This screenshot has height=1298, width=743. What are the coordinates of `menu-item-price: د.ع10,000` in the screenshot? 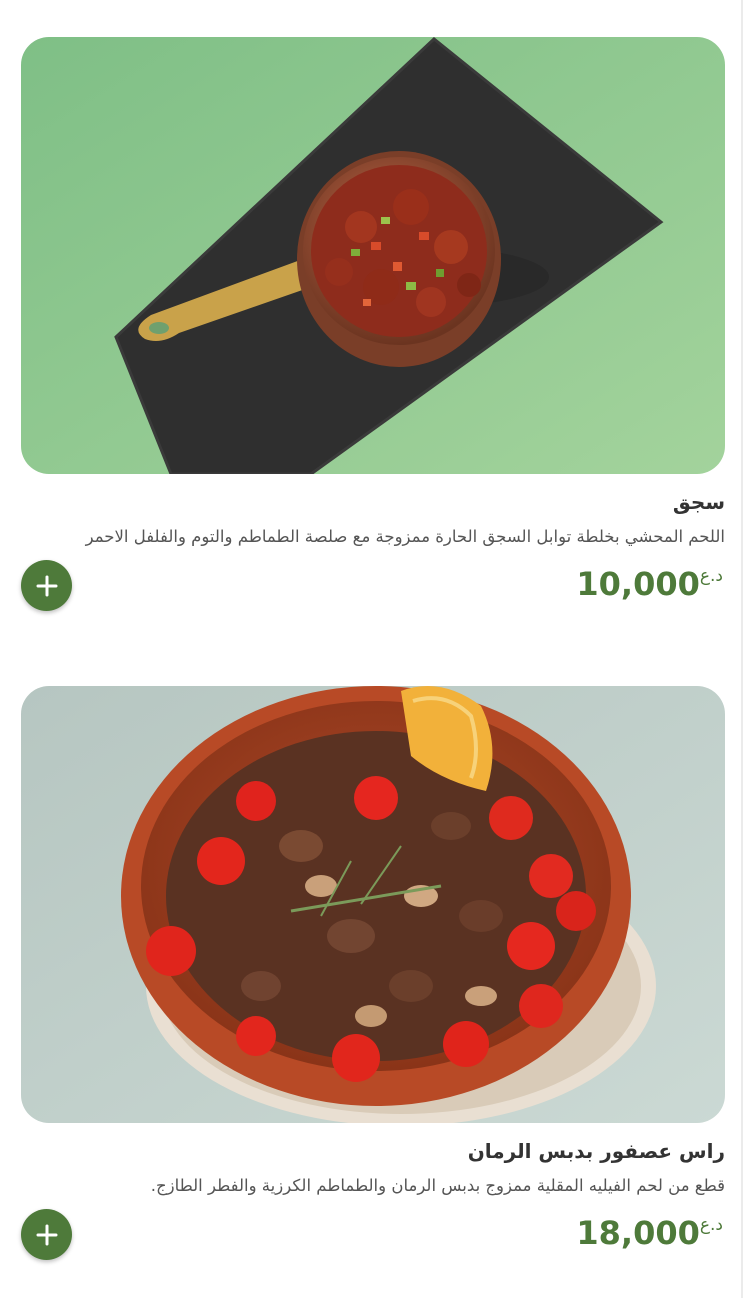 It's located at (650, 584).